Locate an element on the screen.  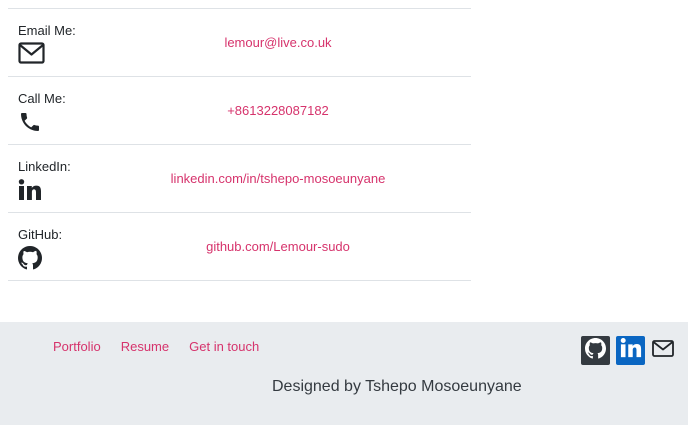
github-link: github.com/Lemour-sudo is located at coordinates (278, 246).